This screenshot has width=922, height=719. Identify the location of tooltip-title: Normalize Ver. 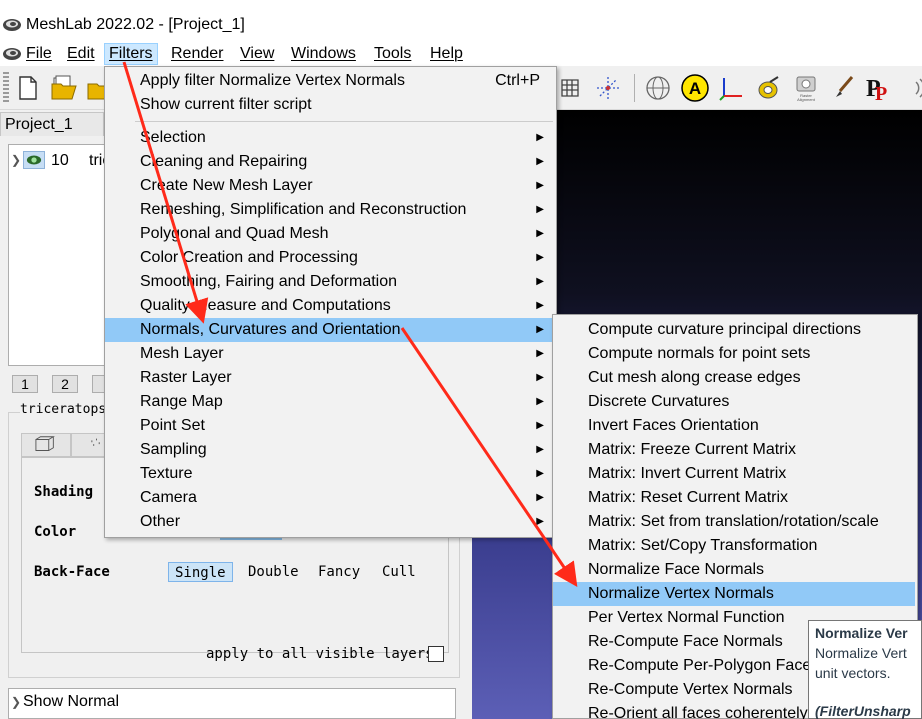
(861, 633).